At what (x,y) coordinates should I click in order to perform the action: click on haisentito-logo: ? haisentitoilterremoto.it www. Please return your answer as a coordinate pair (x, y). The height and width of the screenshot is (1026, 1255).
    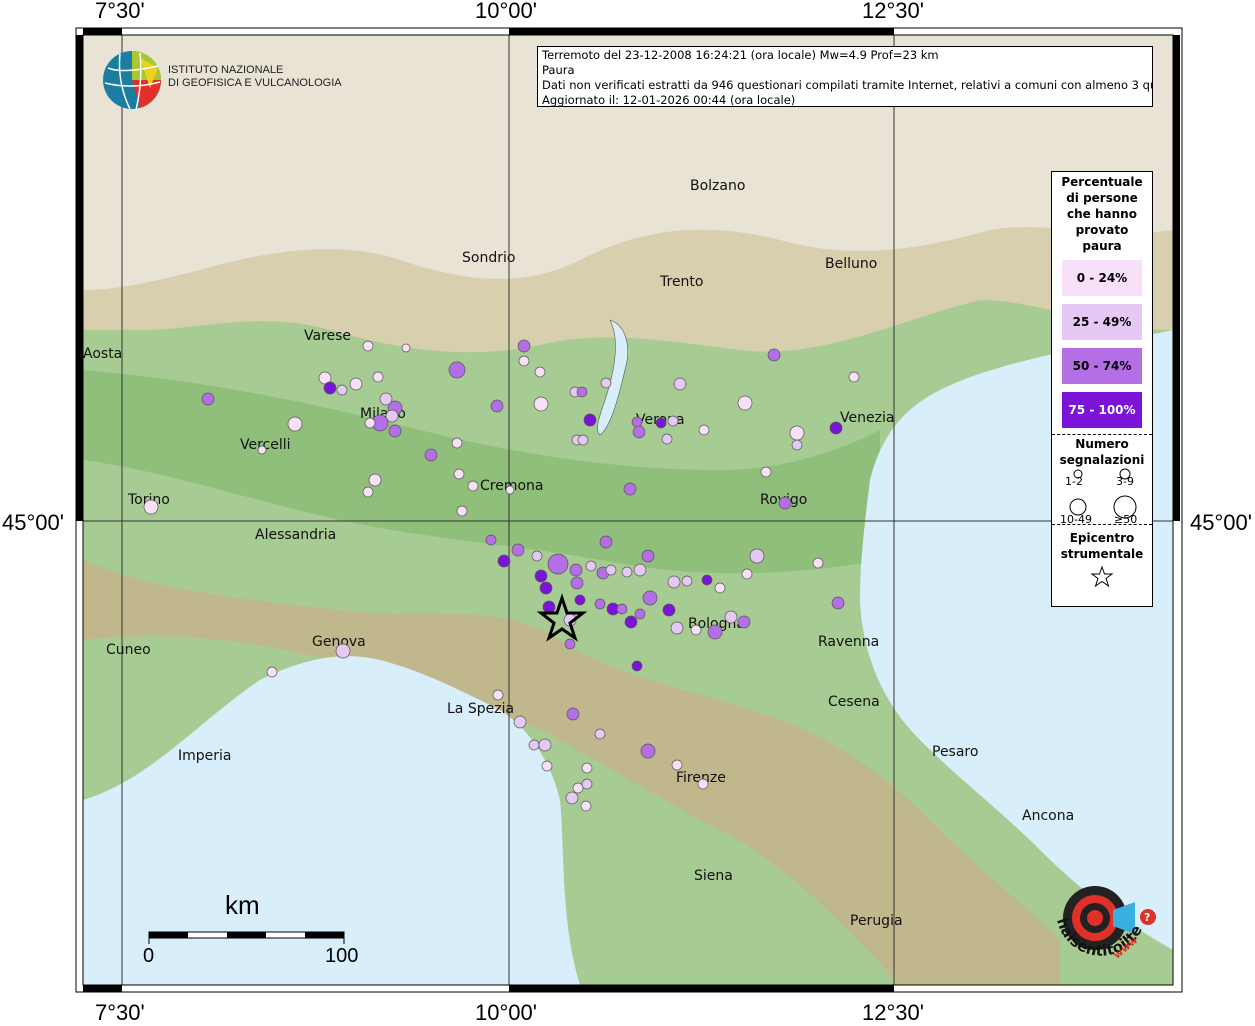
    Looking at the image, I should click on (1096, 913).